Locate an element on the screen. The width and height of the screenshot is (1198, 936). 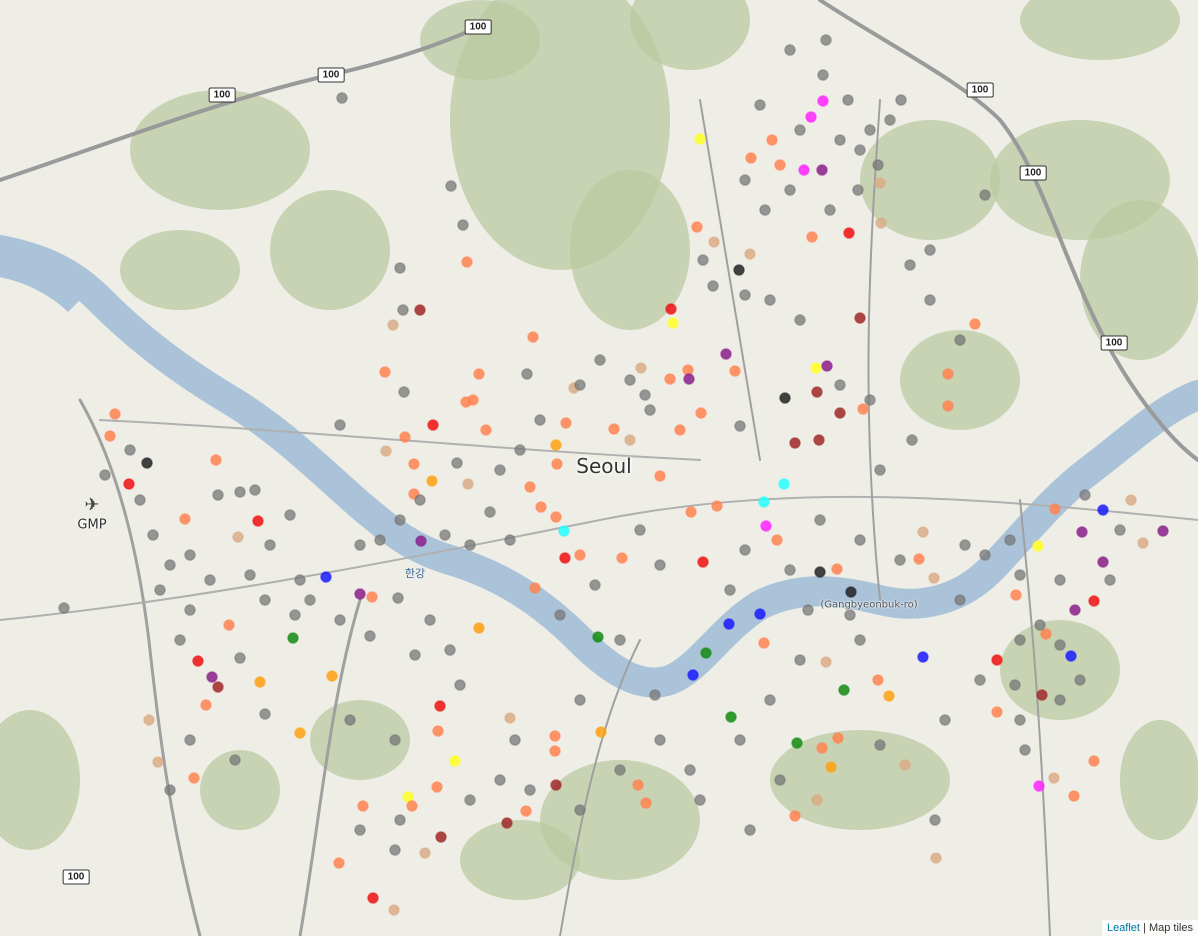
map-marker-yellow is located at coordinates (455, 761).